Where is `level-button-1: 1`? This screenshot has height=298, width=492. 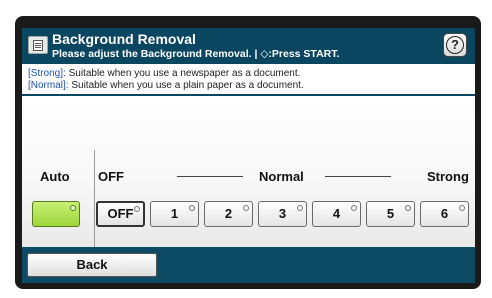 level-button-1: 1 is located at coordinates (174, 214).